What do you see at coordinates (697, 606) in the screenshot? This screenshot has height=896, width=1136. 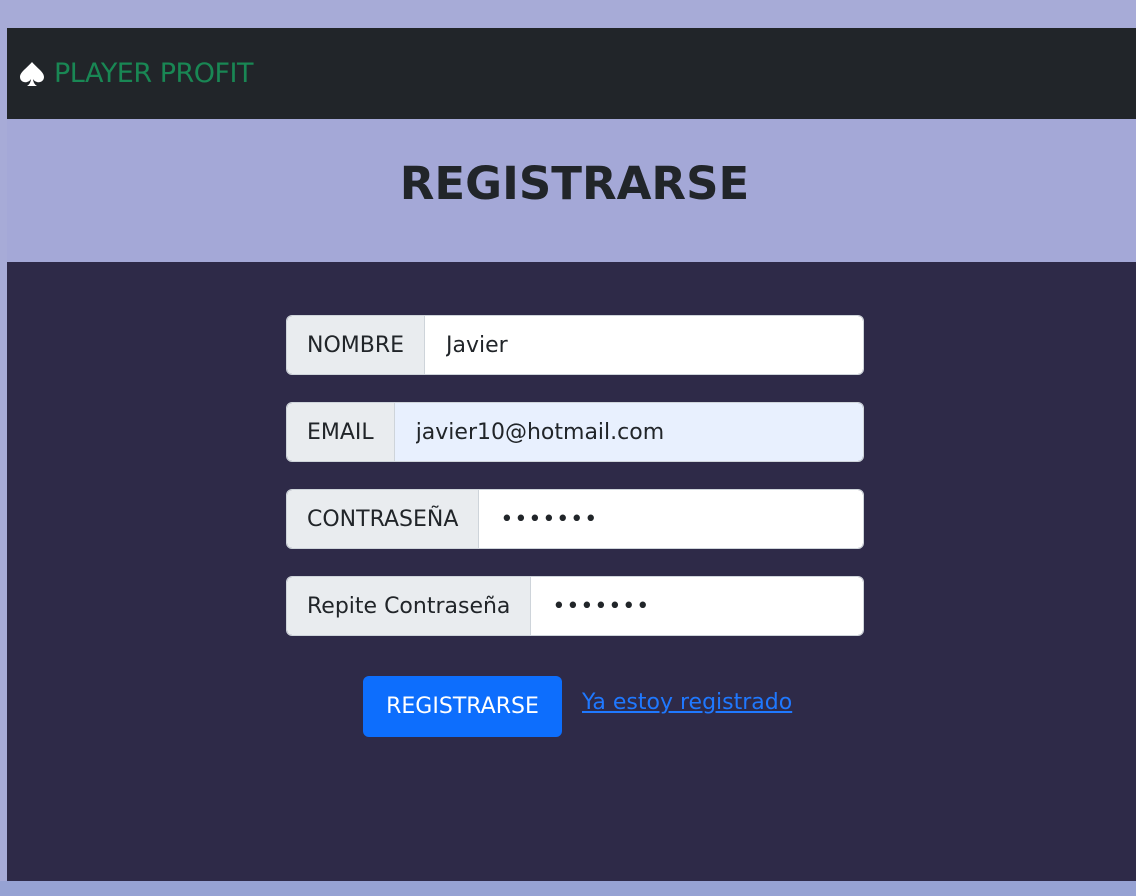 I see `password-repeat-input` at bounding box center [697, 606].